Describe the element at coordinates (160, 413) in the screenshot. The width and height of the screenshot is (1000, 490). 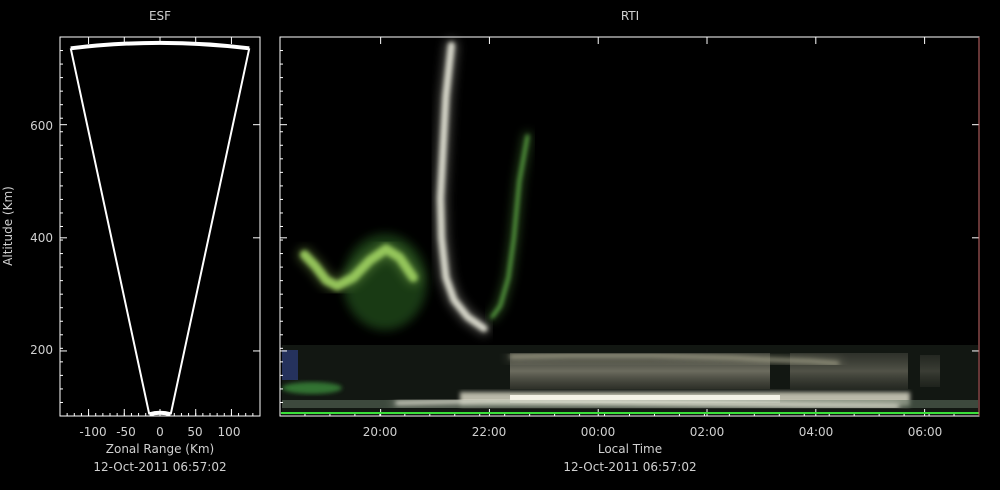
I see `esf-fan-bottom-arc` at that location.